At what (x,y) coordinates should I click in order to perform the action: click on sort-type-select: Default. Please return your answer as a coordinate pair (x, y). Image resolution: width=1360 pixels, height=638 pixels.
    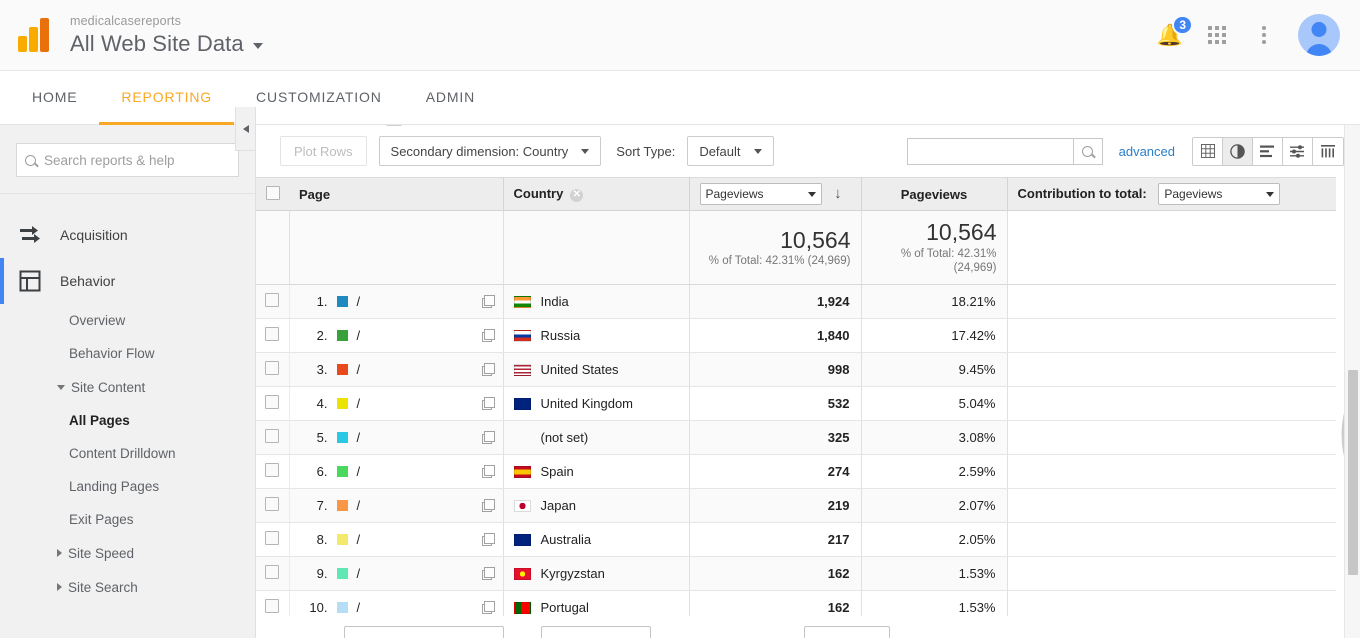
    Looking at the image, I should click on (730, 151).